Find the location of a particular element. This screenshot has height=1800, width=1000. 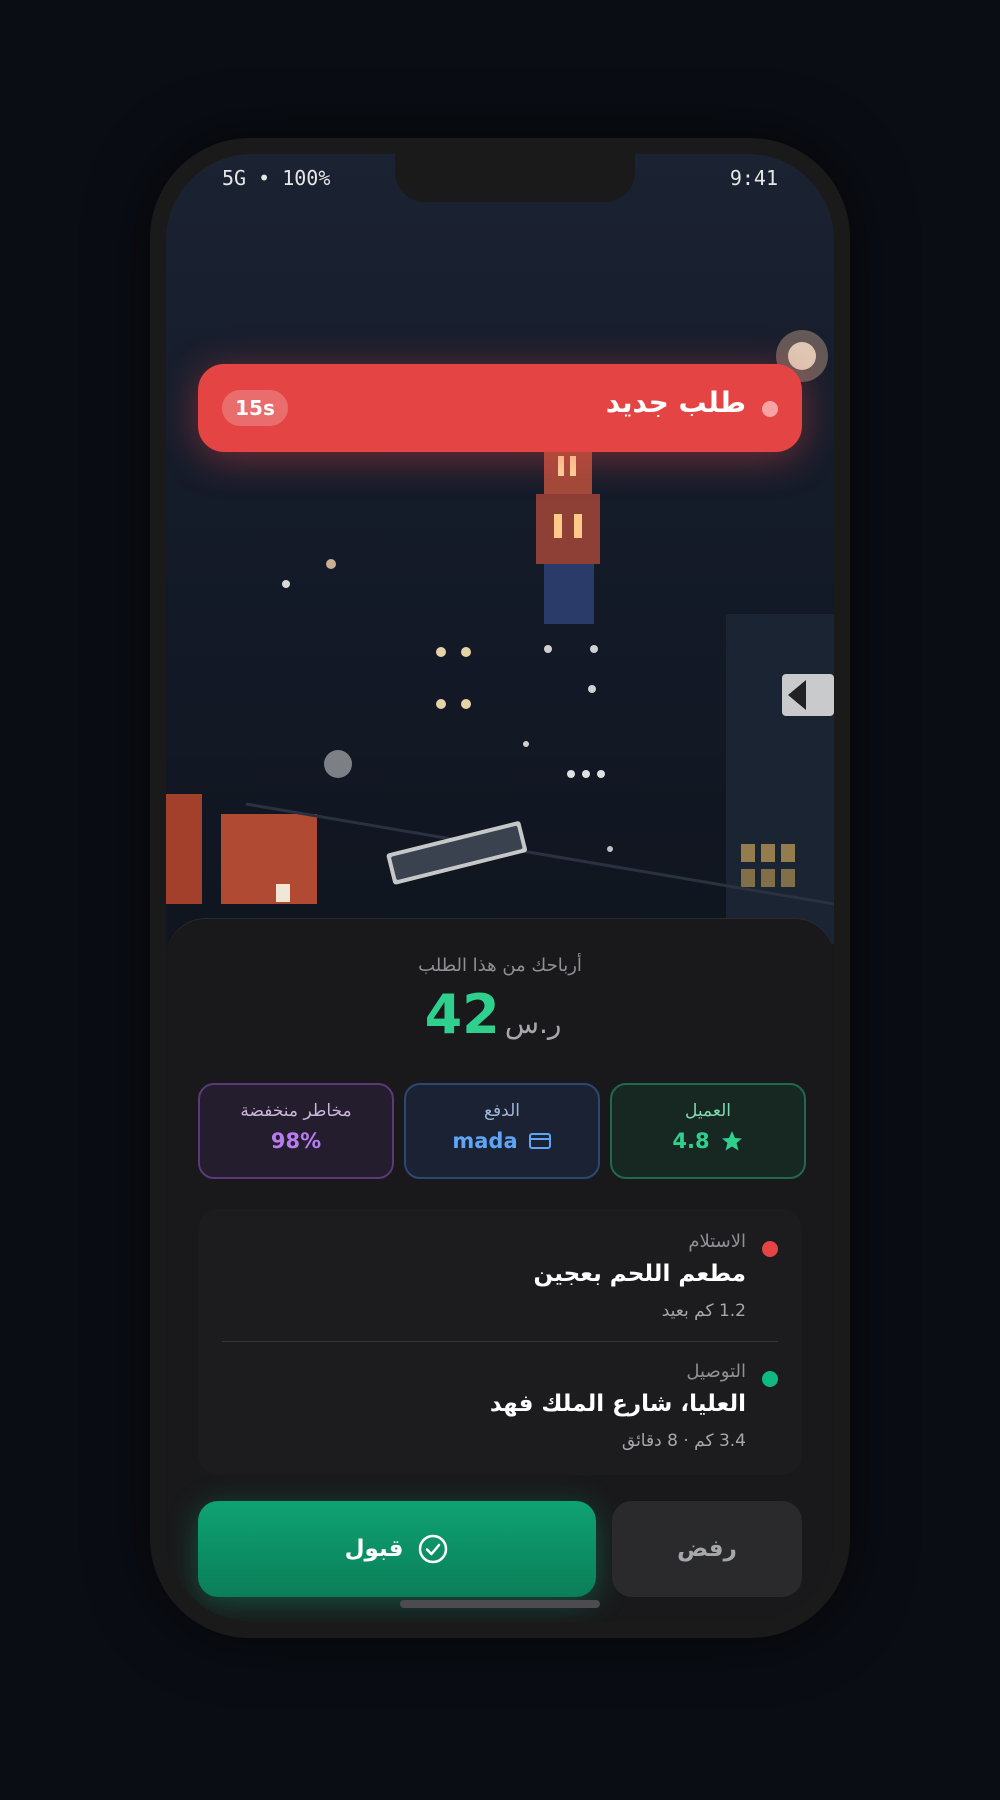

earnings-amount-row: ر.س 42 is located at coordinates (500, 1014).